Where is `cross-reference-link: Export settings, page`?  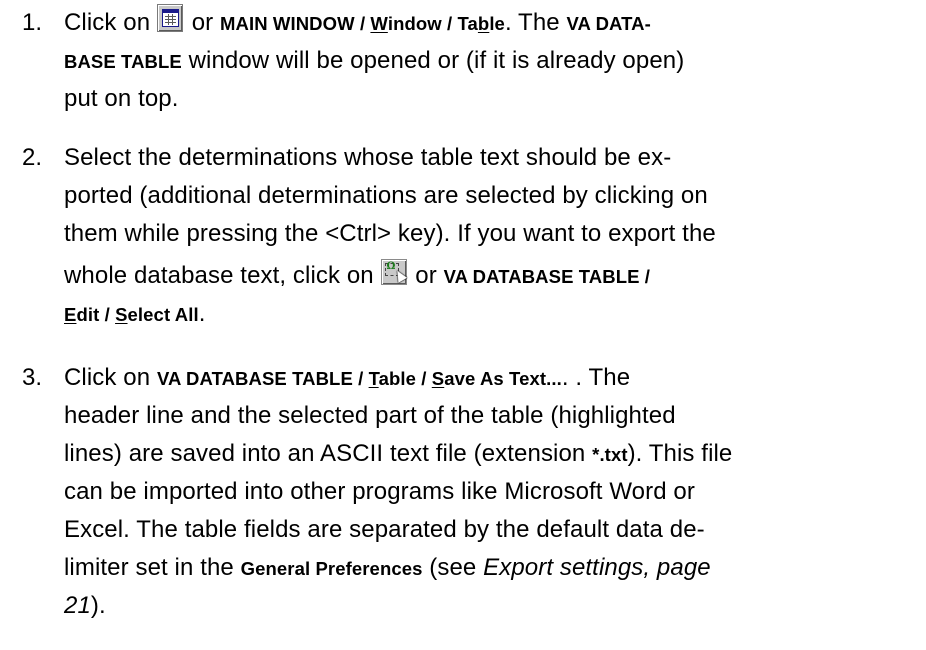
cross-reference-link: Export settings, page is located at coordinates (597, 567).